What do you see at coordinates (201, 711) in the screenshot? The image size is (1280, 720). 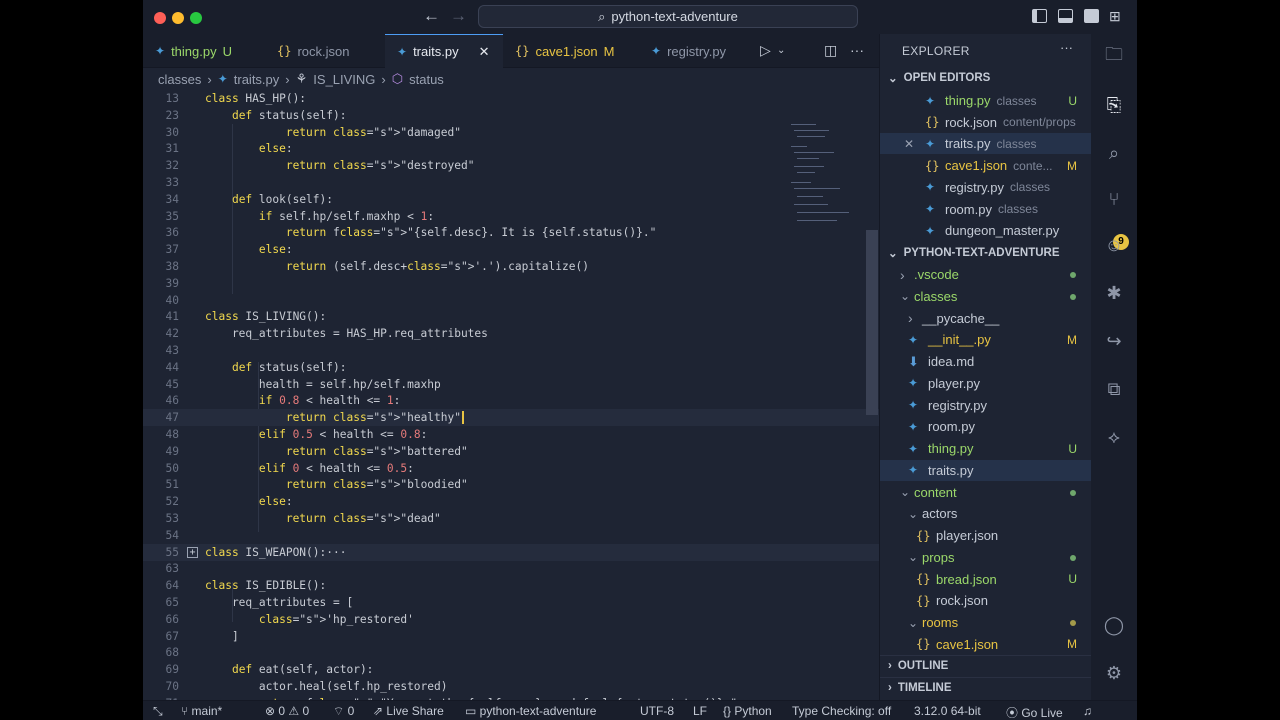 I see `branch-status: ⑂ main*` at bounding box center [201, 711].